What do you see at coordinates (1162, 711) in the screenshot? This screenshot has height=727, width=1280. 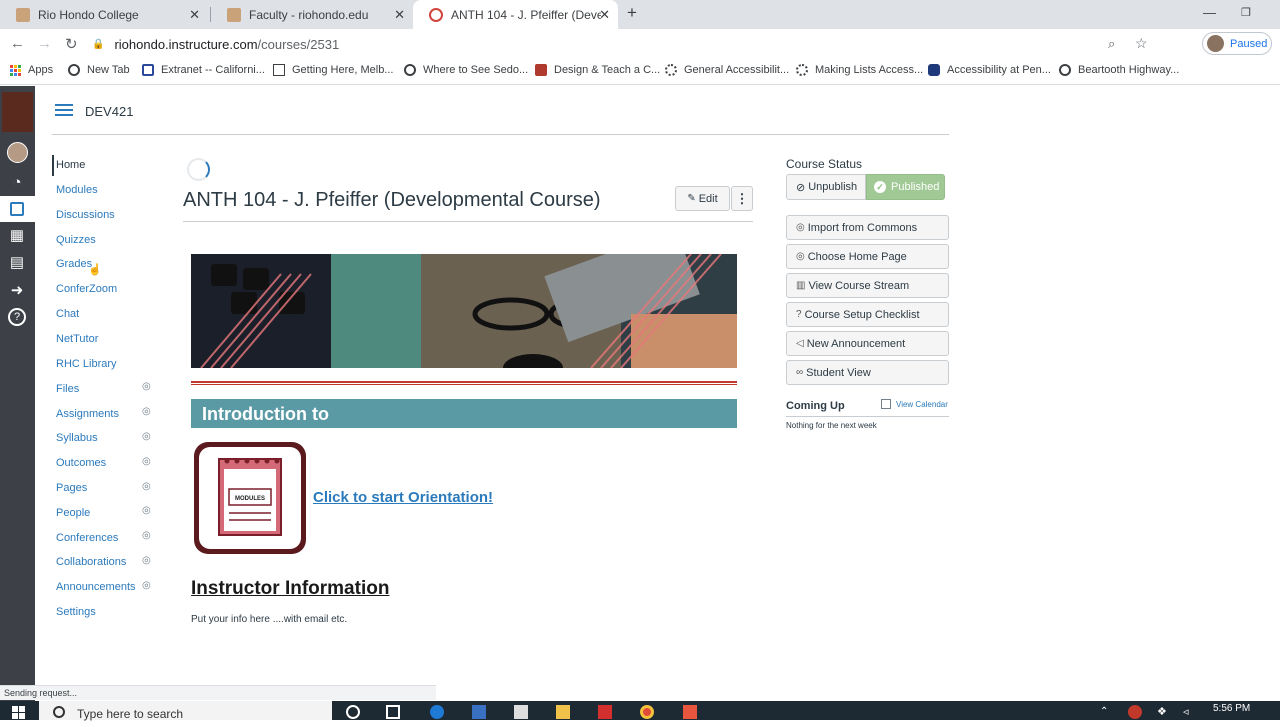 I see `dropbox-icon: ❖` at bounding box center [1162, 711].